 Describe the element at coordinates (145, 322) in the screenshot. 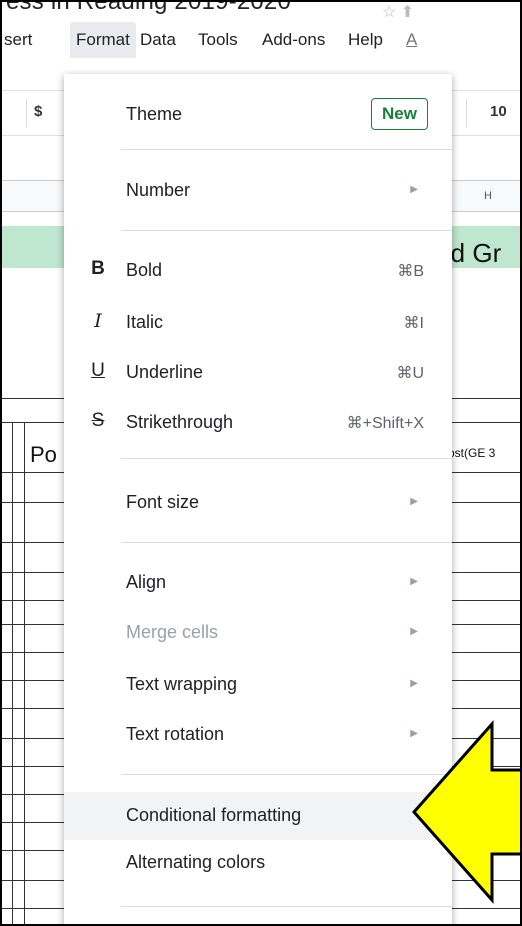

I see `menu-item-label: Italic` at that location.